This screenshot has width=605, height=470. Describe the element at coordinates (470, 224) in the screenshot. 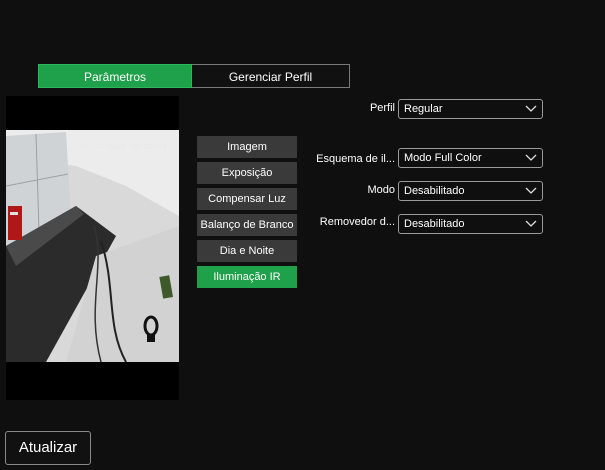

I see `removedor-select: Desabilitado` at that location.